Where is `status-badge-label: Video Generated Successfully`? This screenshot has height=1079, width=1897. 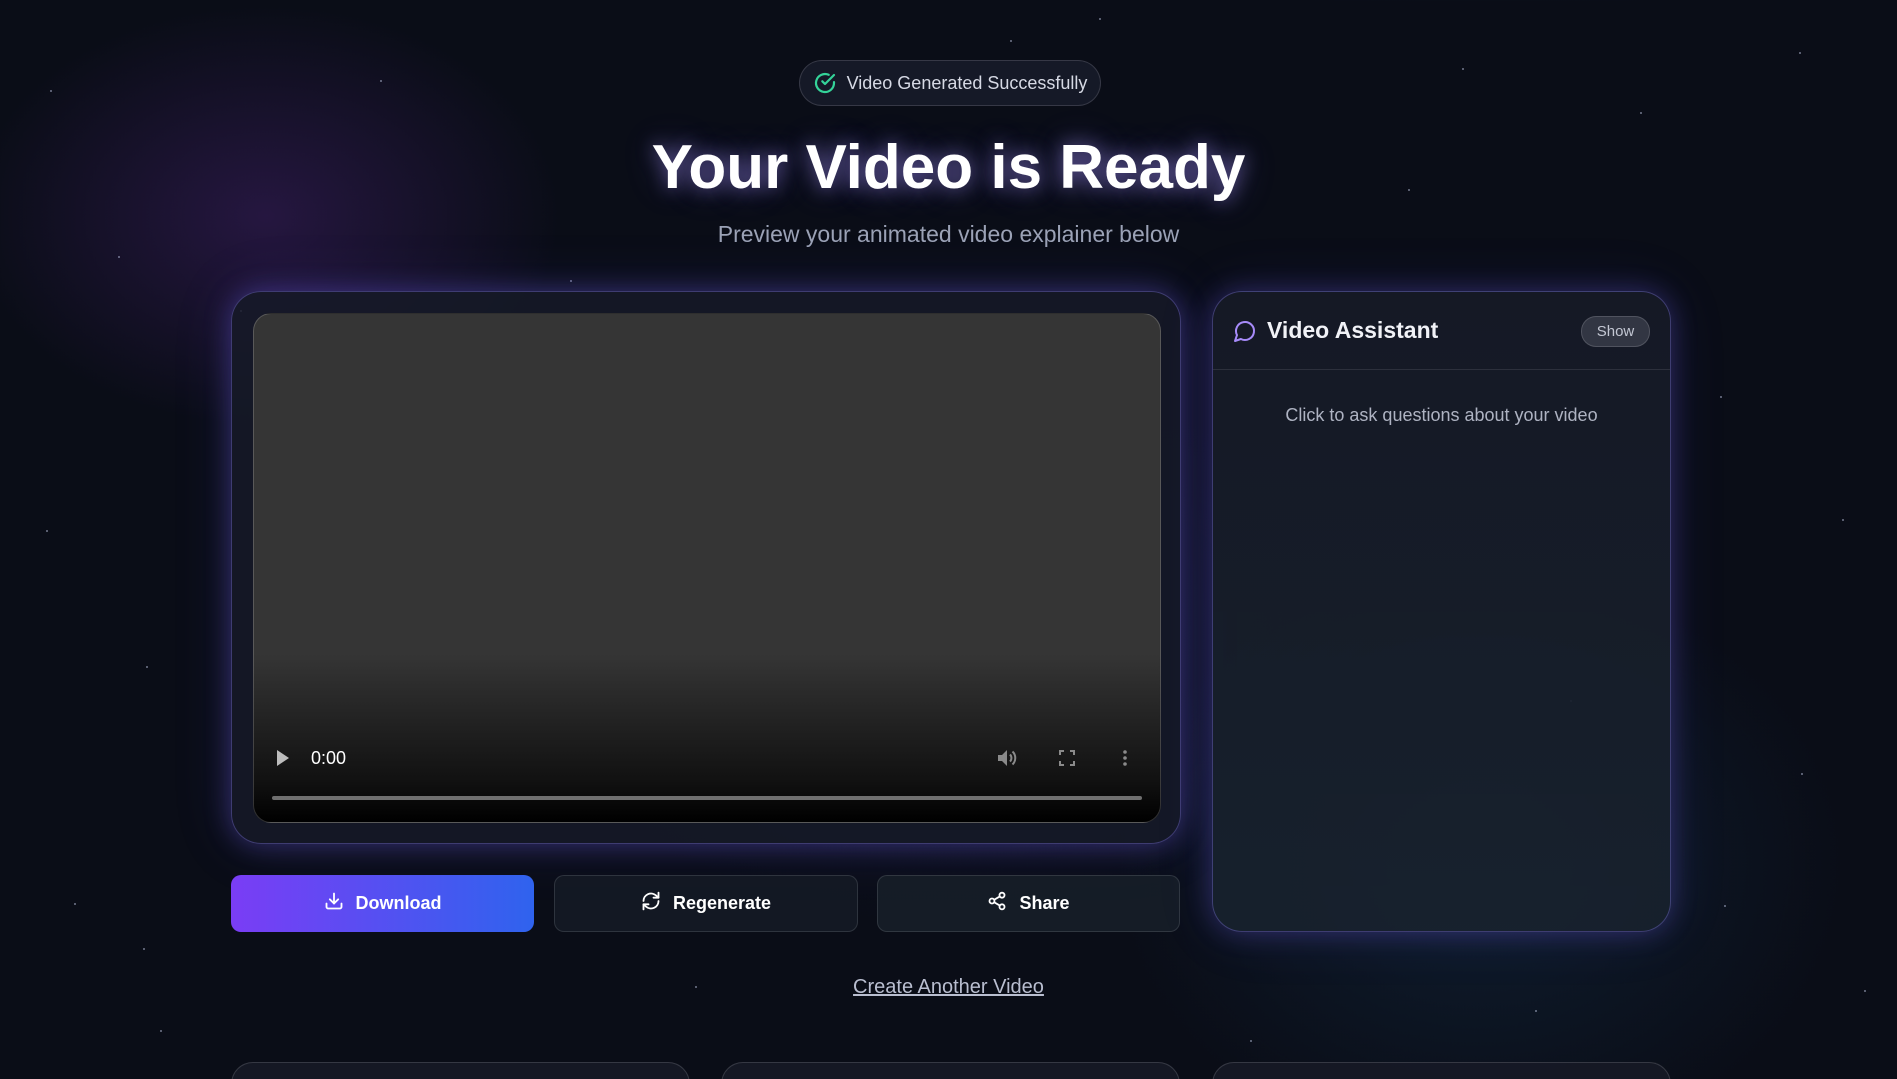 status-badge-label: Video Generated Successfully is located at coordinates (967, 82).